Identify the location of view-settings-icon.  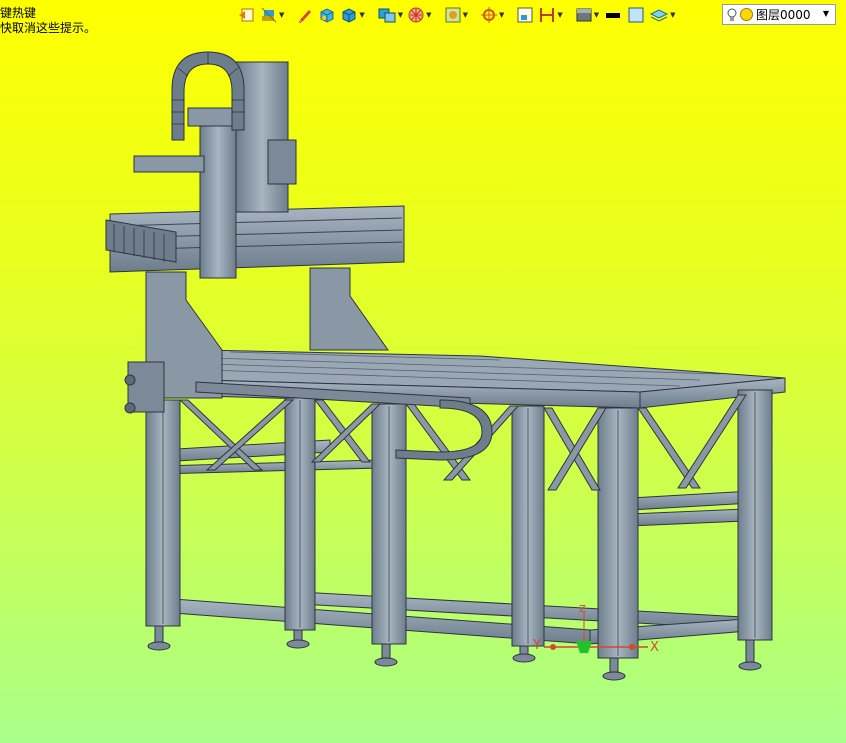
(488, 15).